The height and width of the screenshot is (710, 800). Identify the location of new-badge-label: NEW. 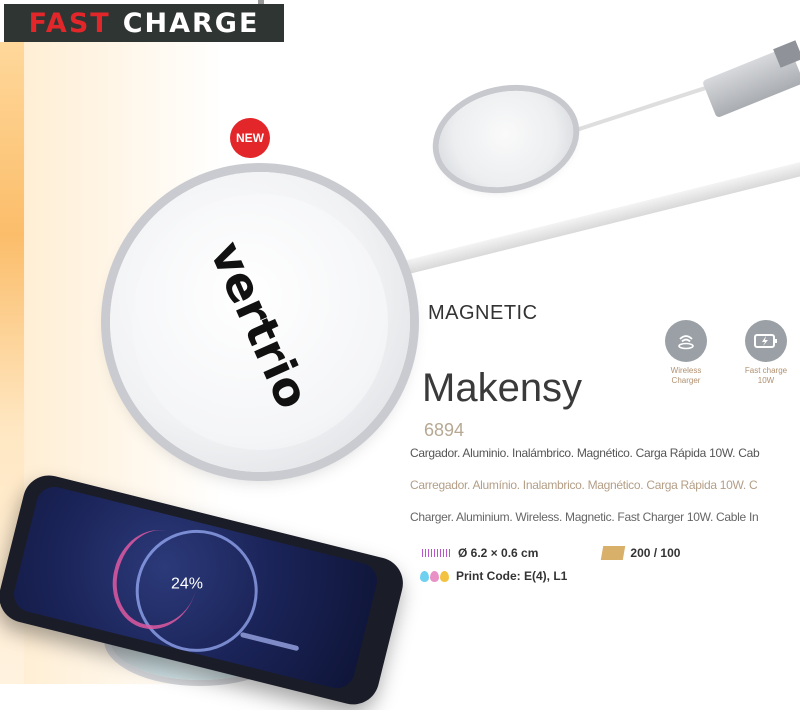
(250, 138).